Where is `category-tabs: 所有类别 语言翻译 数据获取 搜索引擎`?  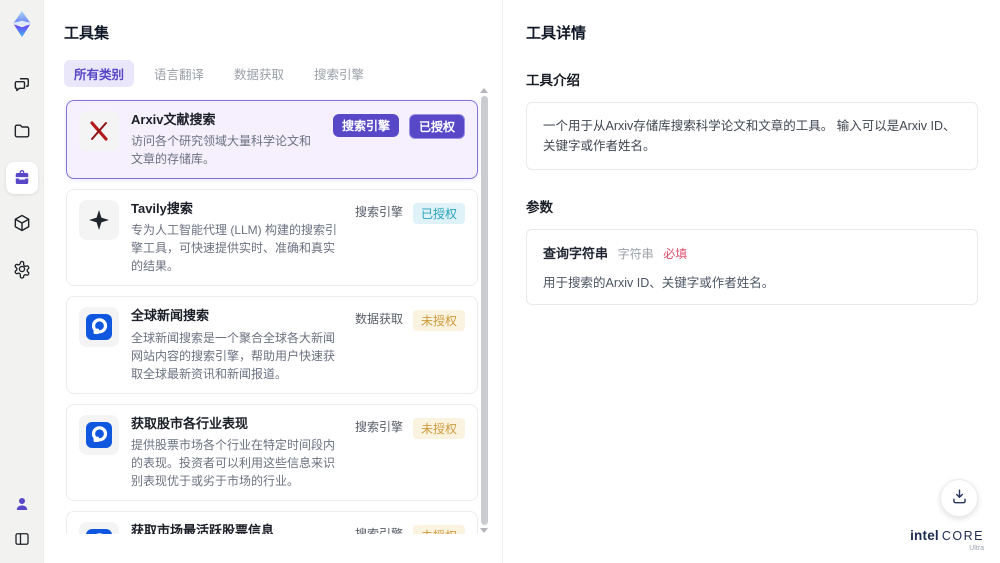
category-tabs: 所有类别 语言翻译 数据获取 搜索引擎 is located at coordinates (273, 73).